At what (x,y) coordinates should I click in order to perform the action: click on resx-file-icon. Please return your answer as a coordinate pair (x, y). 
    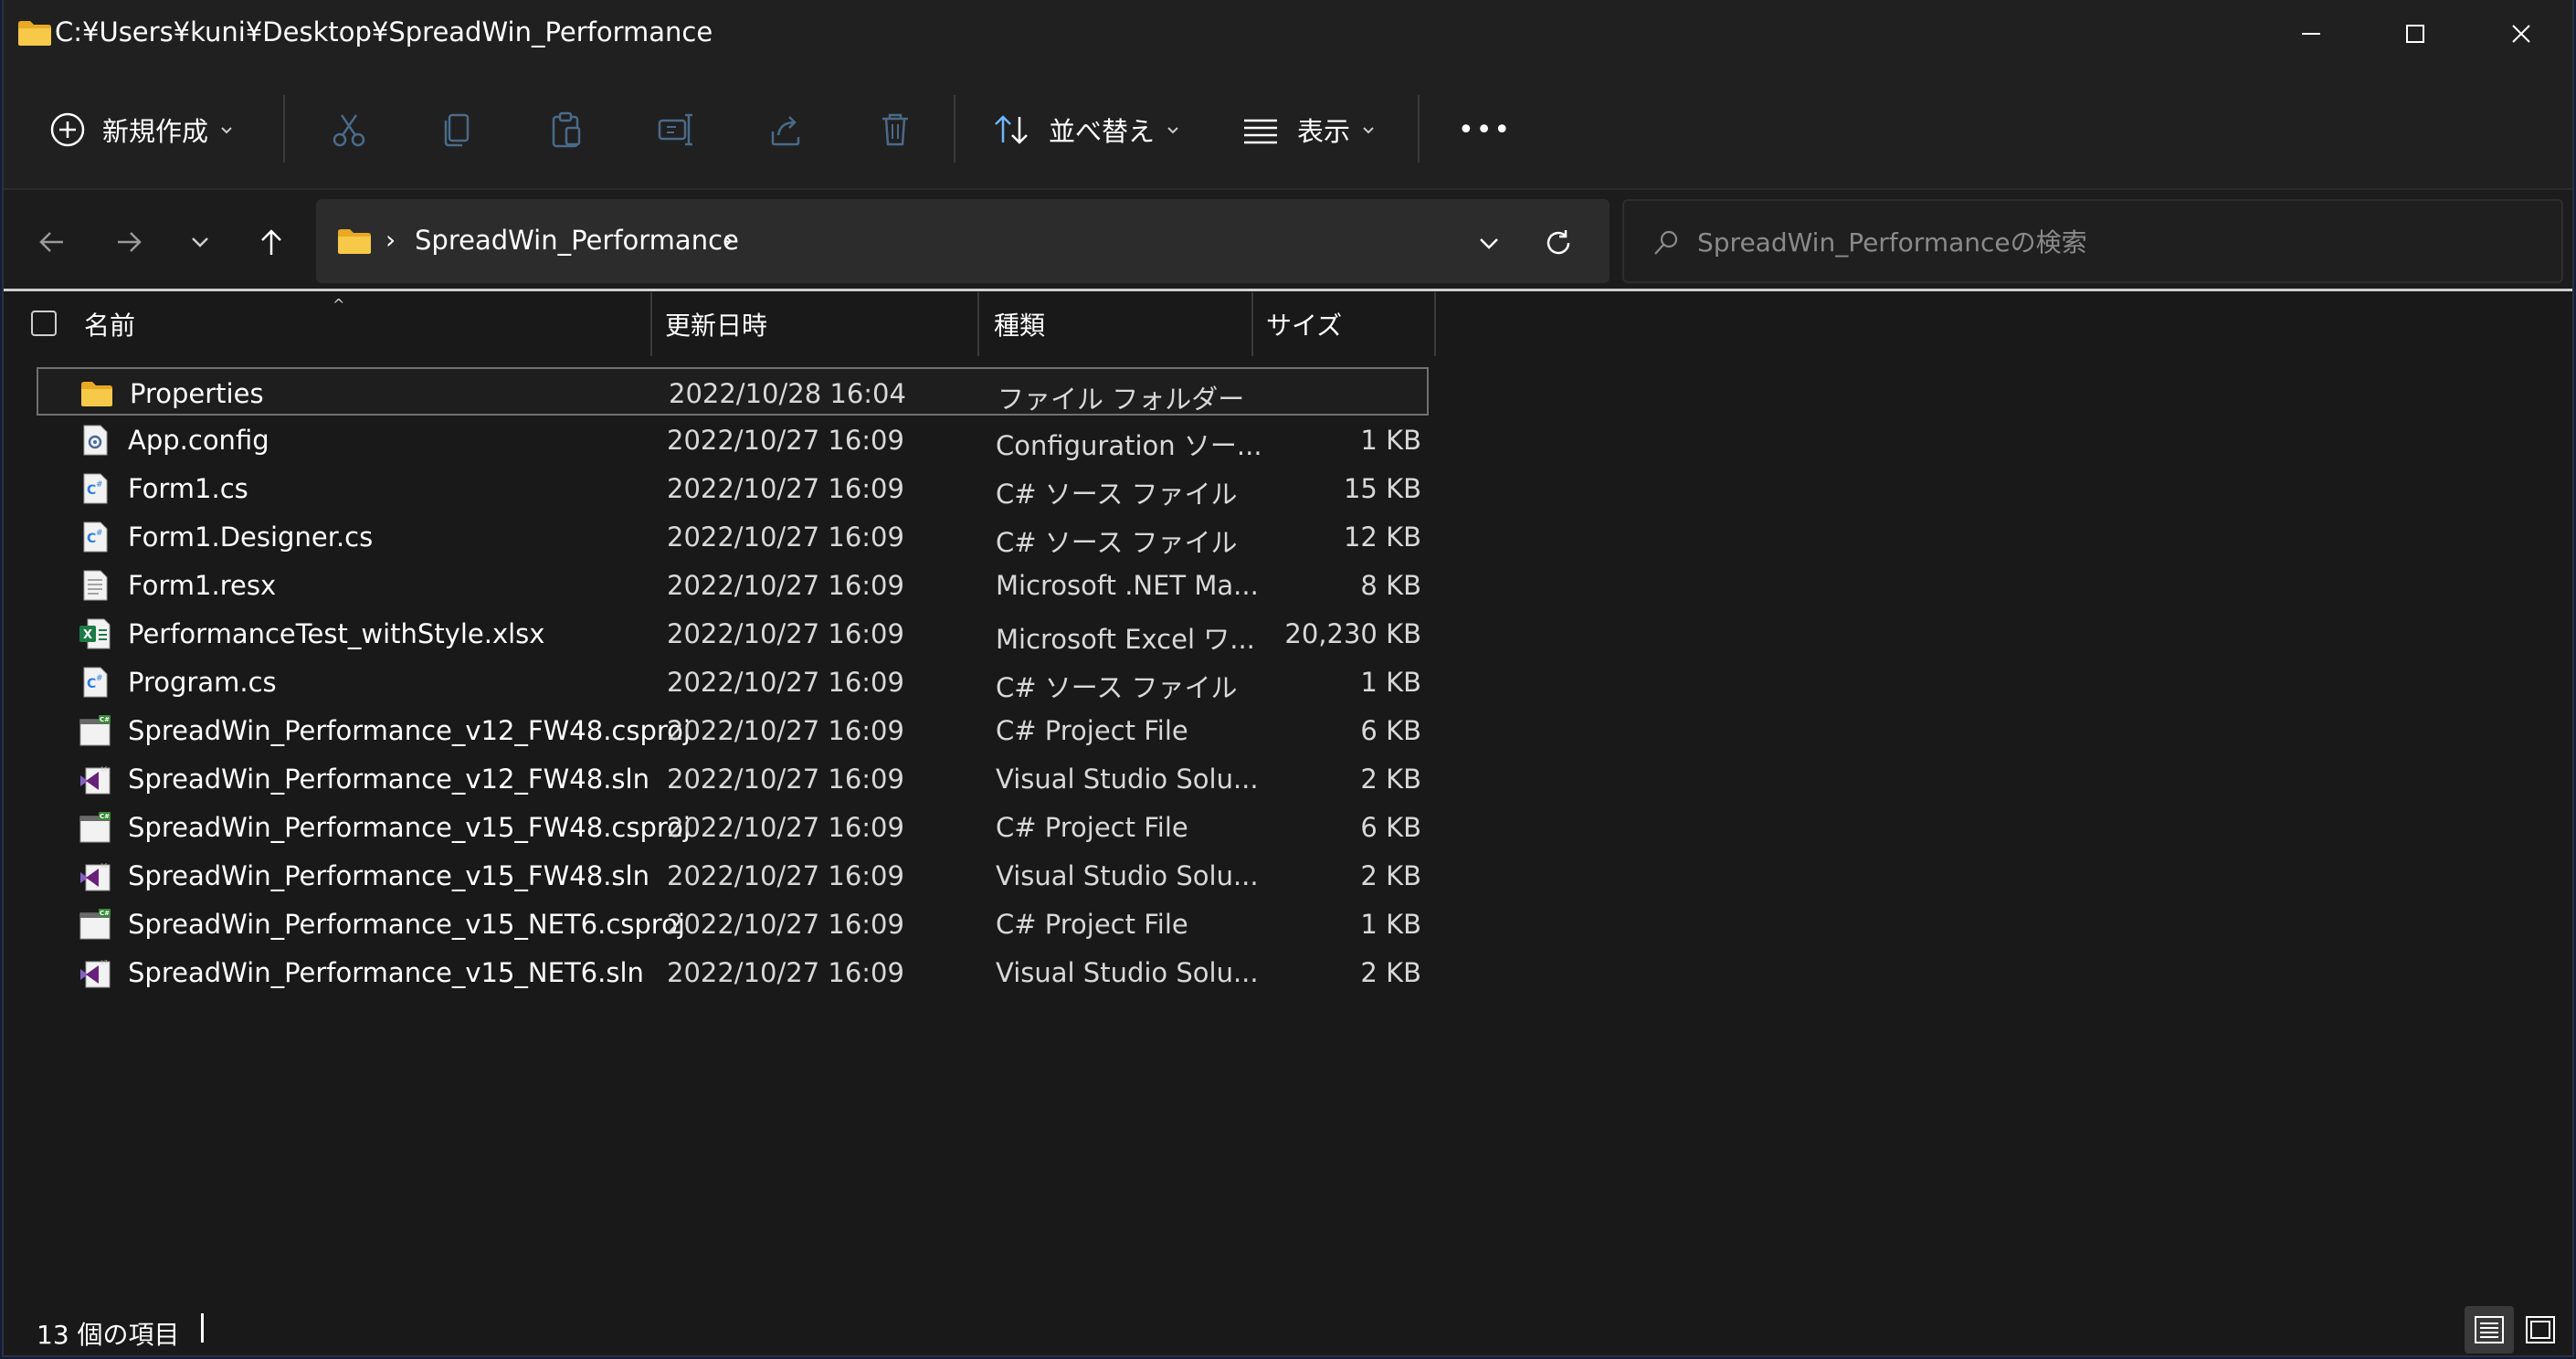
    Looking at the image, I should click on (96, 585).